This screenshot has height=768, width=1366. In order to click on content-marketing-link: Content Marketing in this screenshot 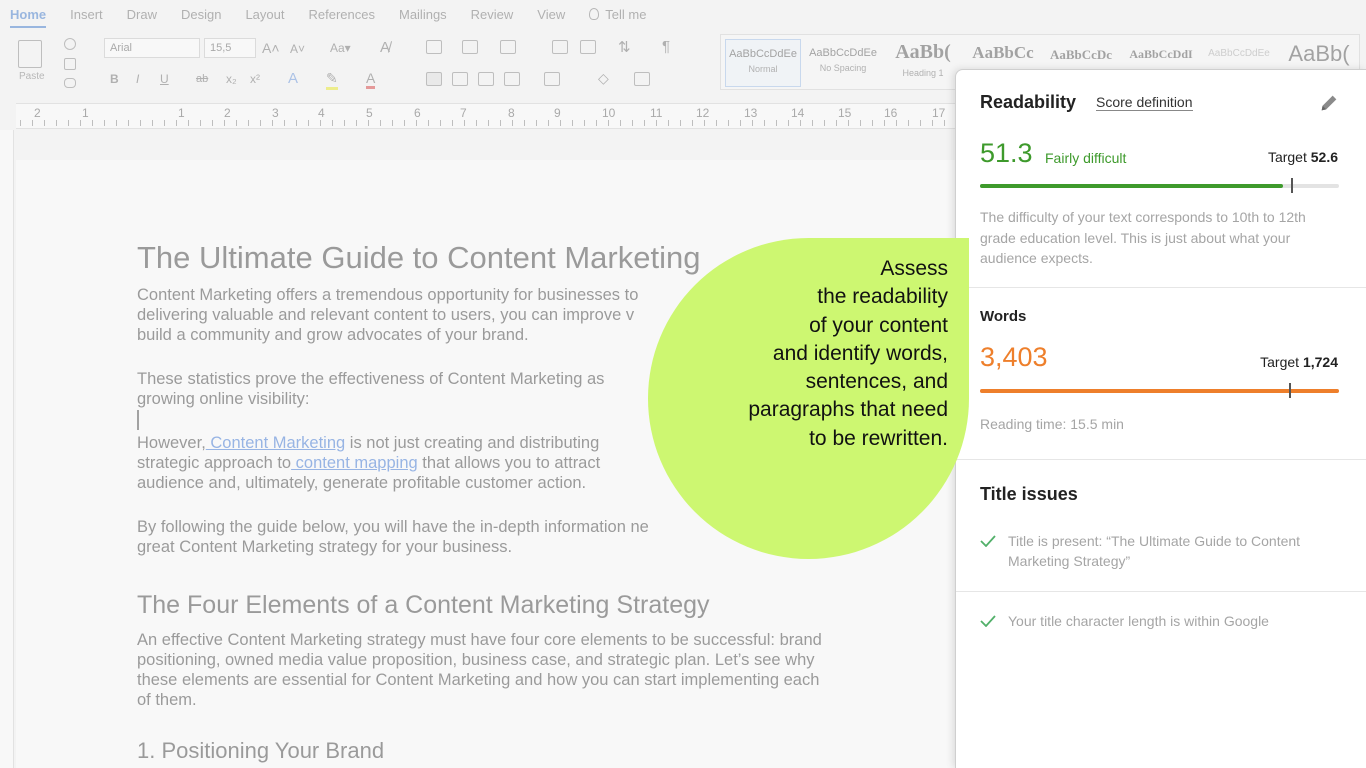, I will do `click(275, 443)`.